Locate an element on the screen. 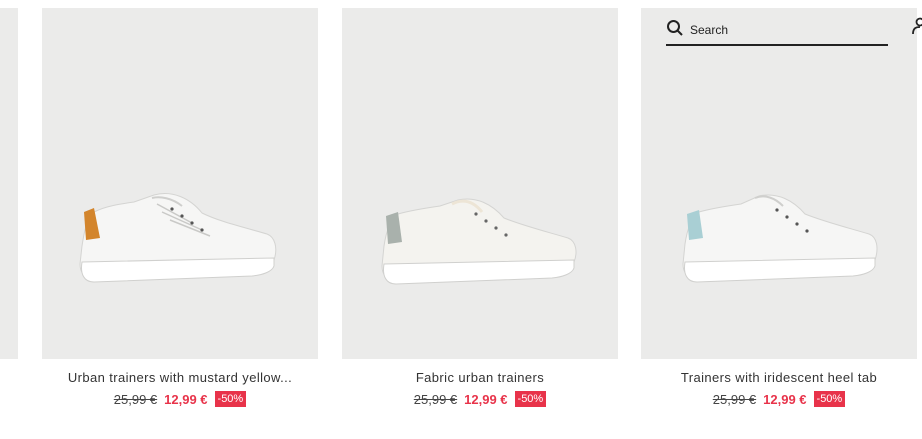  product-title: Trainers with iridescent heel tab is located at coordinates (779, 377).